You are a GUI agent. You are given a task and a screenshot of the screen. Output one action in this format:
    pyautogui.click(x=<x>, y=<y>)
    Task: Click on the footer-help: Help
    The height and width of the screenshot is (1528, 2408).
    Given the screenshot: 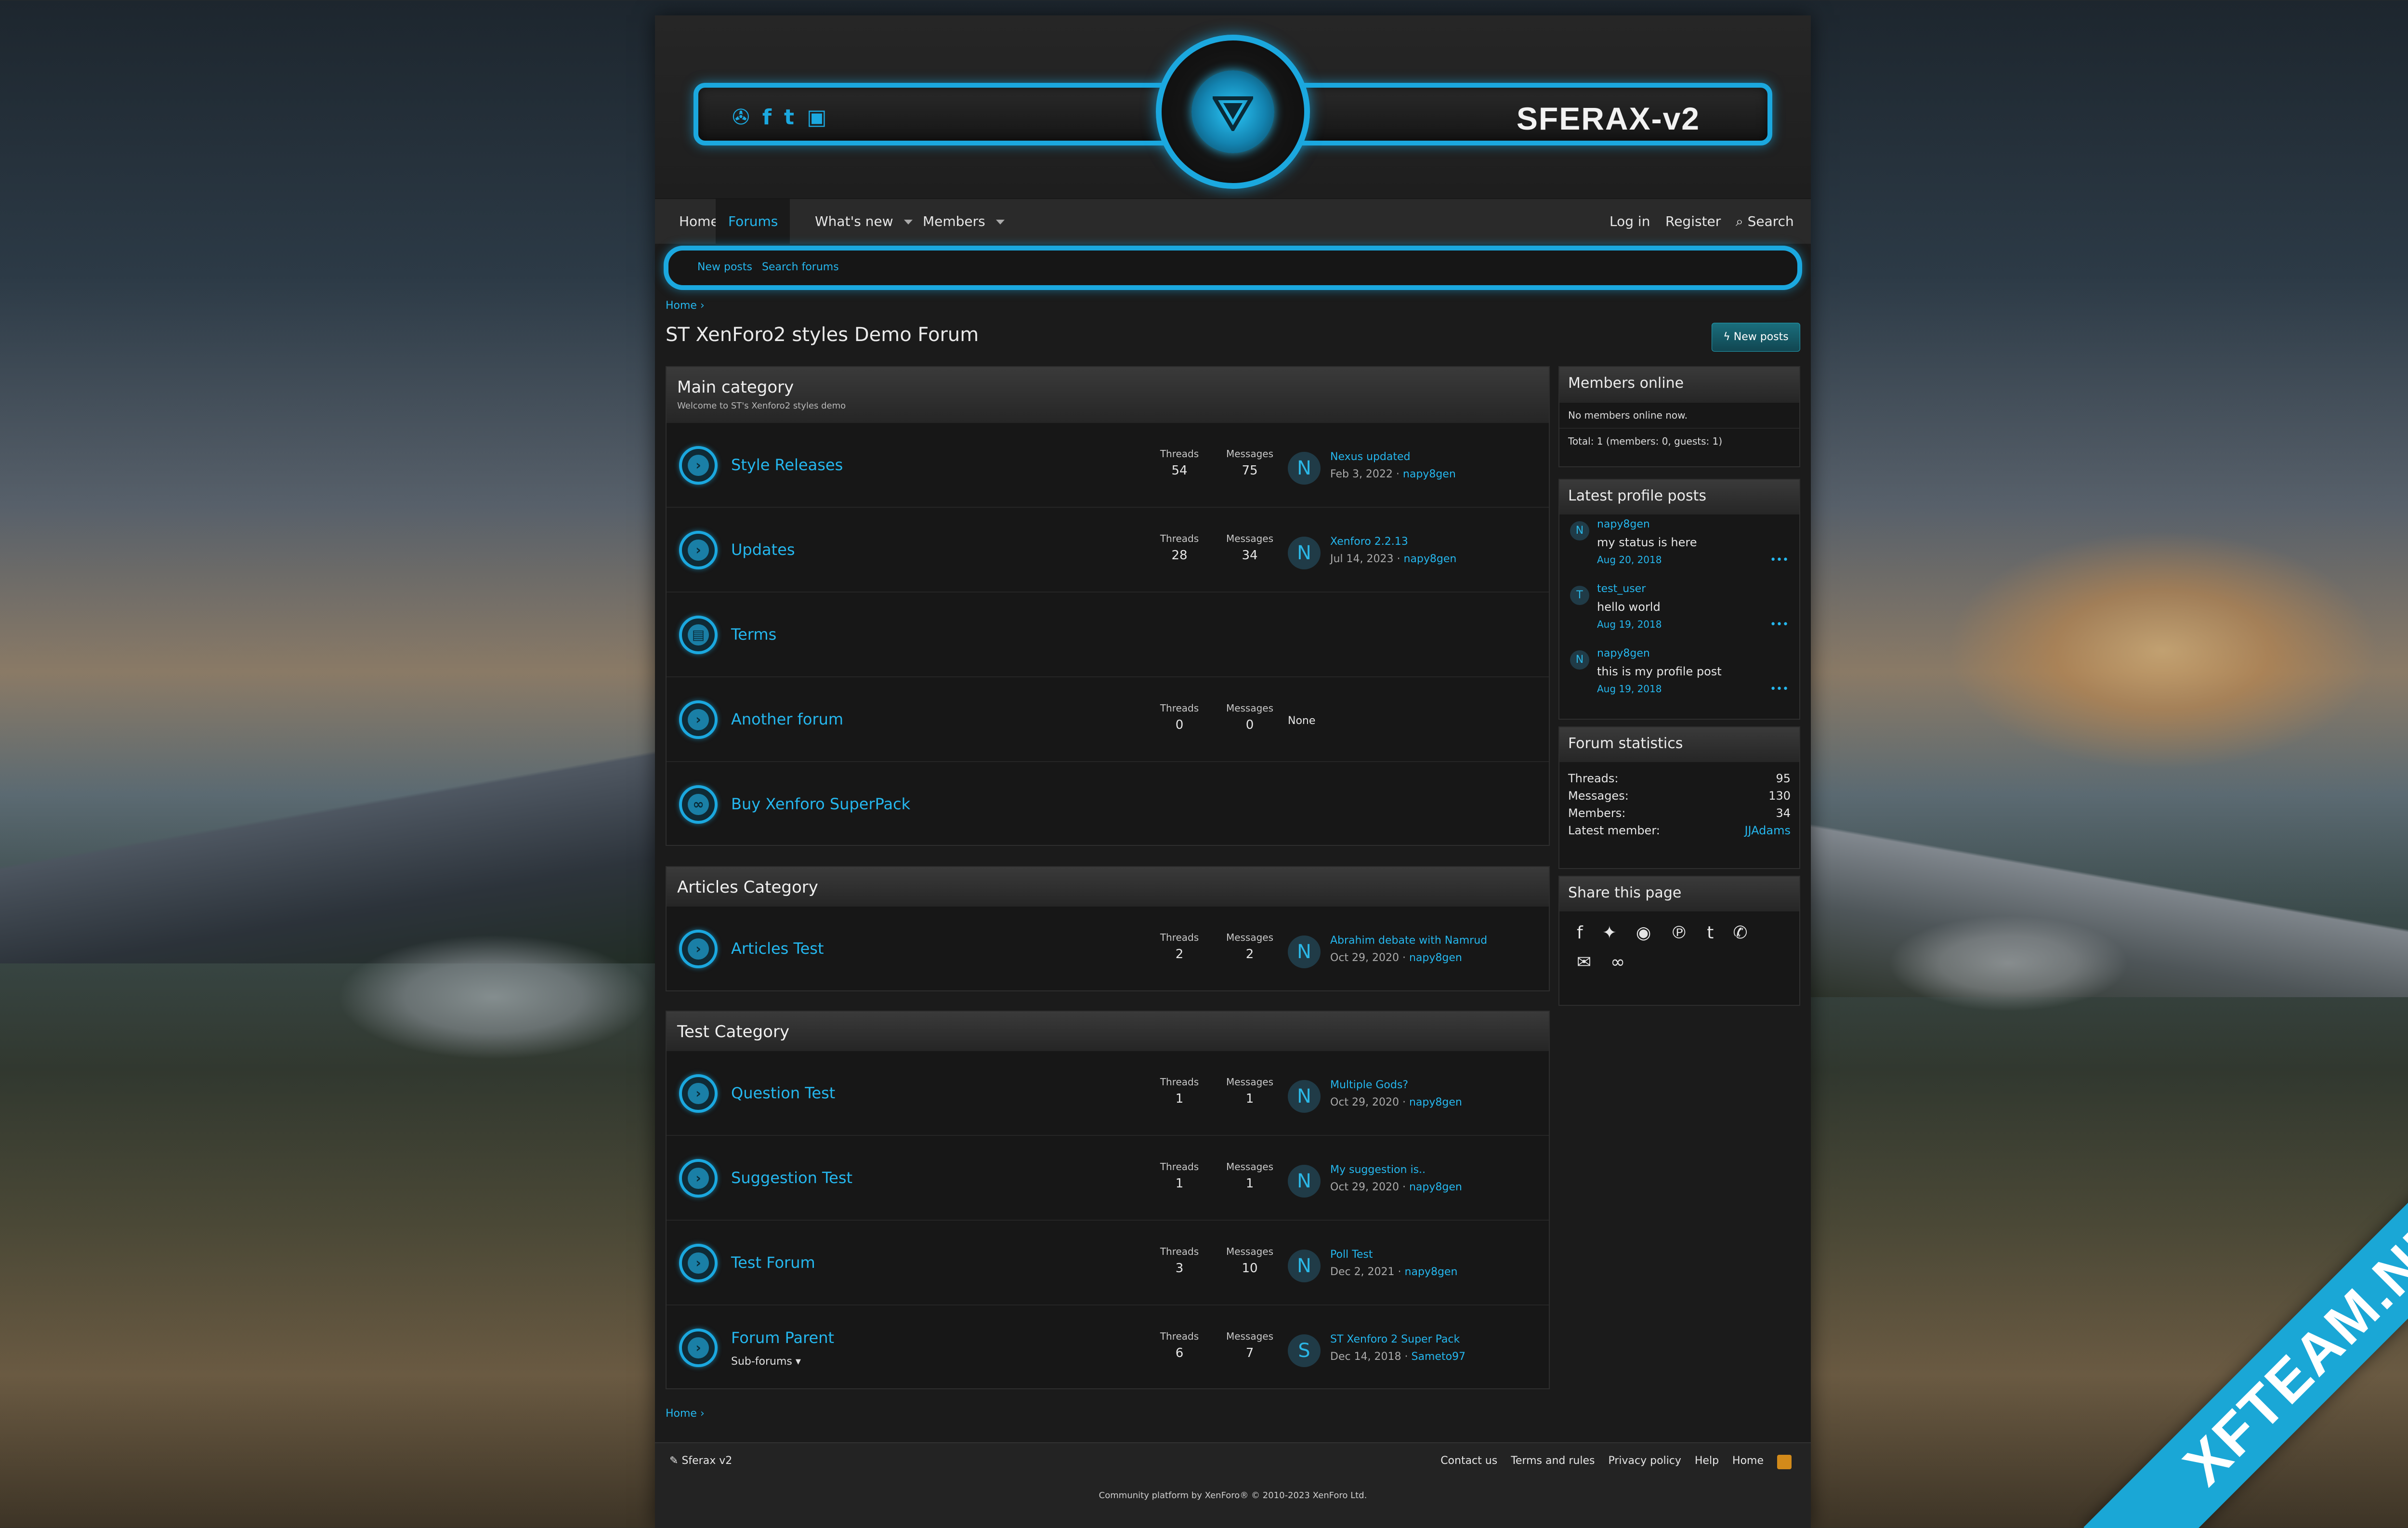 What is the action you would take?
    pyautogui.click(x=1707, y=1462)
    